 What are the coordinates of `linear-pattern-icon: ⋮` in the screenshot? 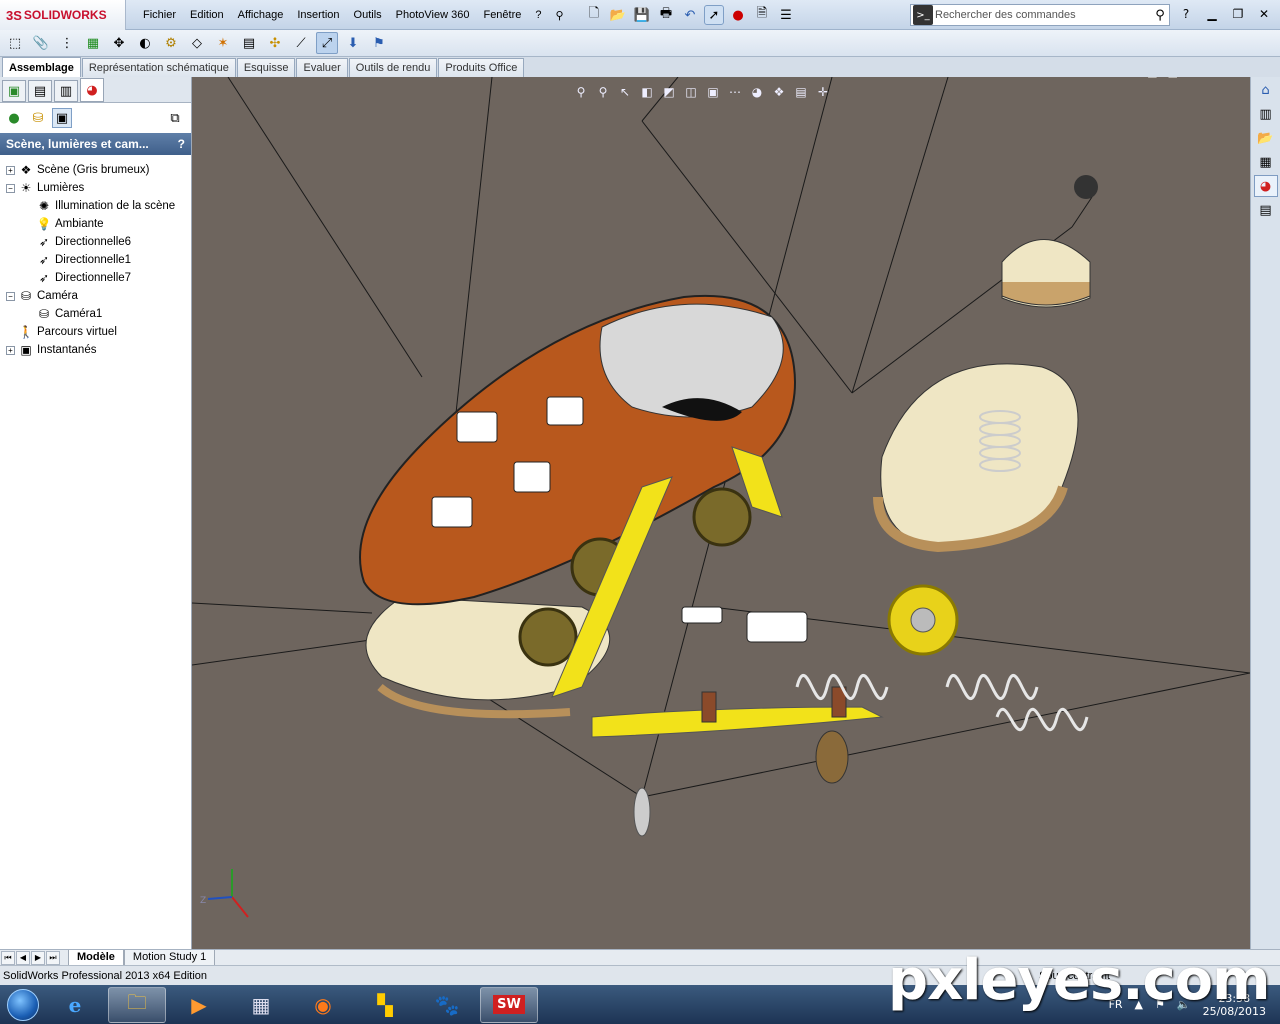 It's located at (67, 43).